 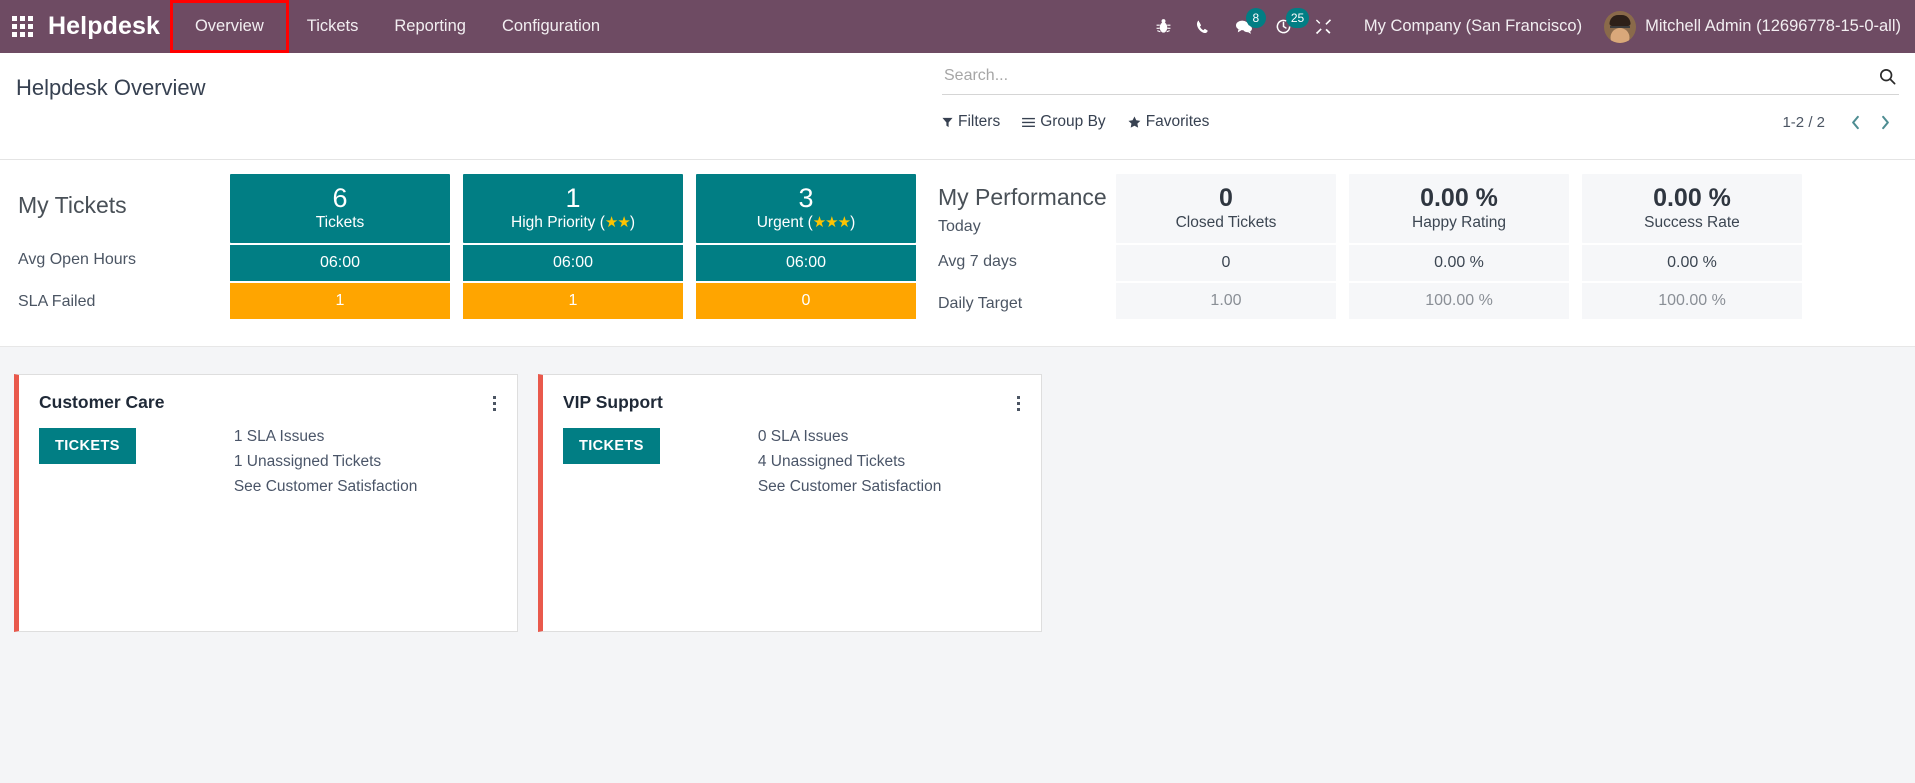 I want to click on phone-icon, so click(x=1204, y=26).